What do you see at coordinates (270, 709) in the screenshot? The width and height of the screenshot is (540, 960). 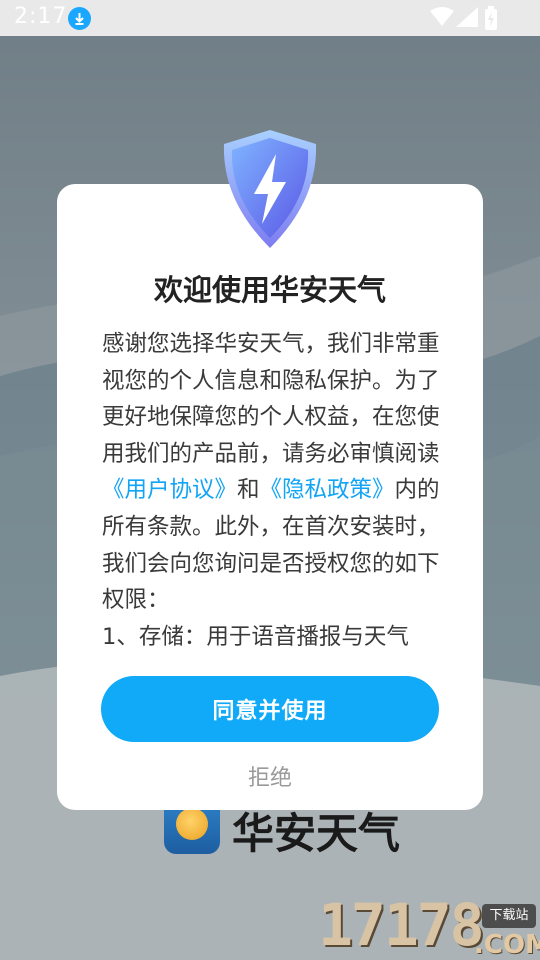 I see `agree-button: 同意并使用` at bounding box center [270, 709].